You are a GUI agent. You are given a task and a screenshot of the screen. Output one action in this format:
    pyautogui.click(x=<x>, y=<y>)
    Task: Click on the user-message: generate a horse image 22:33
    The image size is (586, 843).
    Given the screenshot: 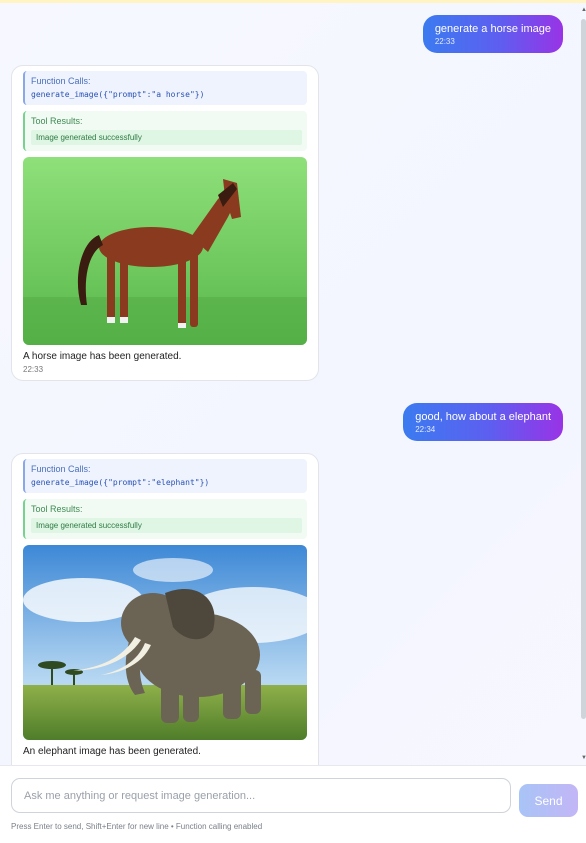 What is the action you would take?
    pyautogui.click(x=492, y=34)
    